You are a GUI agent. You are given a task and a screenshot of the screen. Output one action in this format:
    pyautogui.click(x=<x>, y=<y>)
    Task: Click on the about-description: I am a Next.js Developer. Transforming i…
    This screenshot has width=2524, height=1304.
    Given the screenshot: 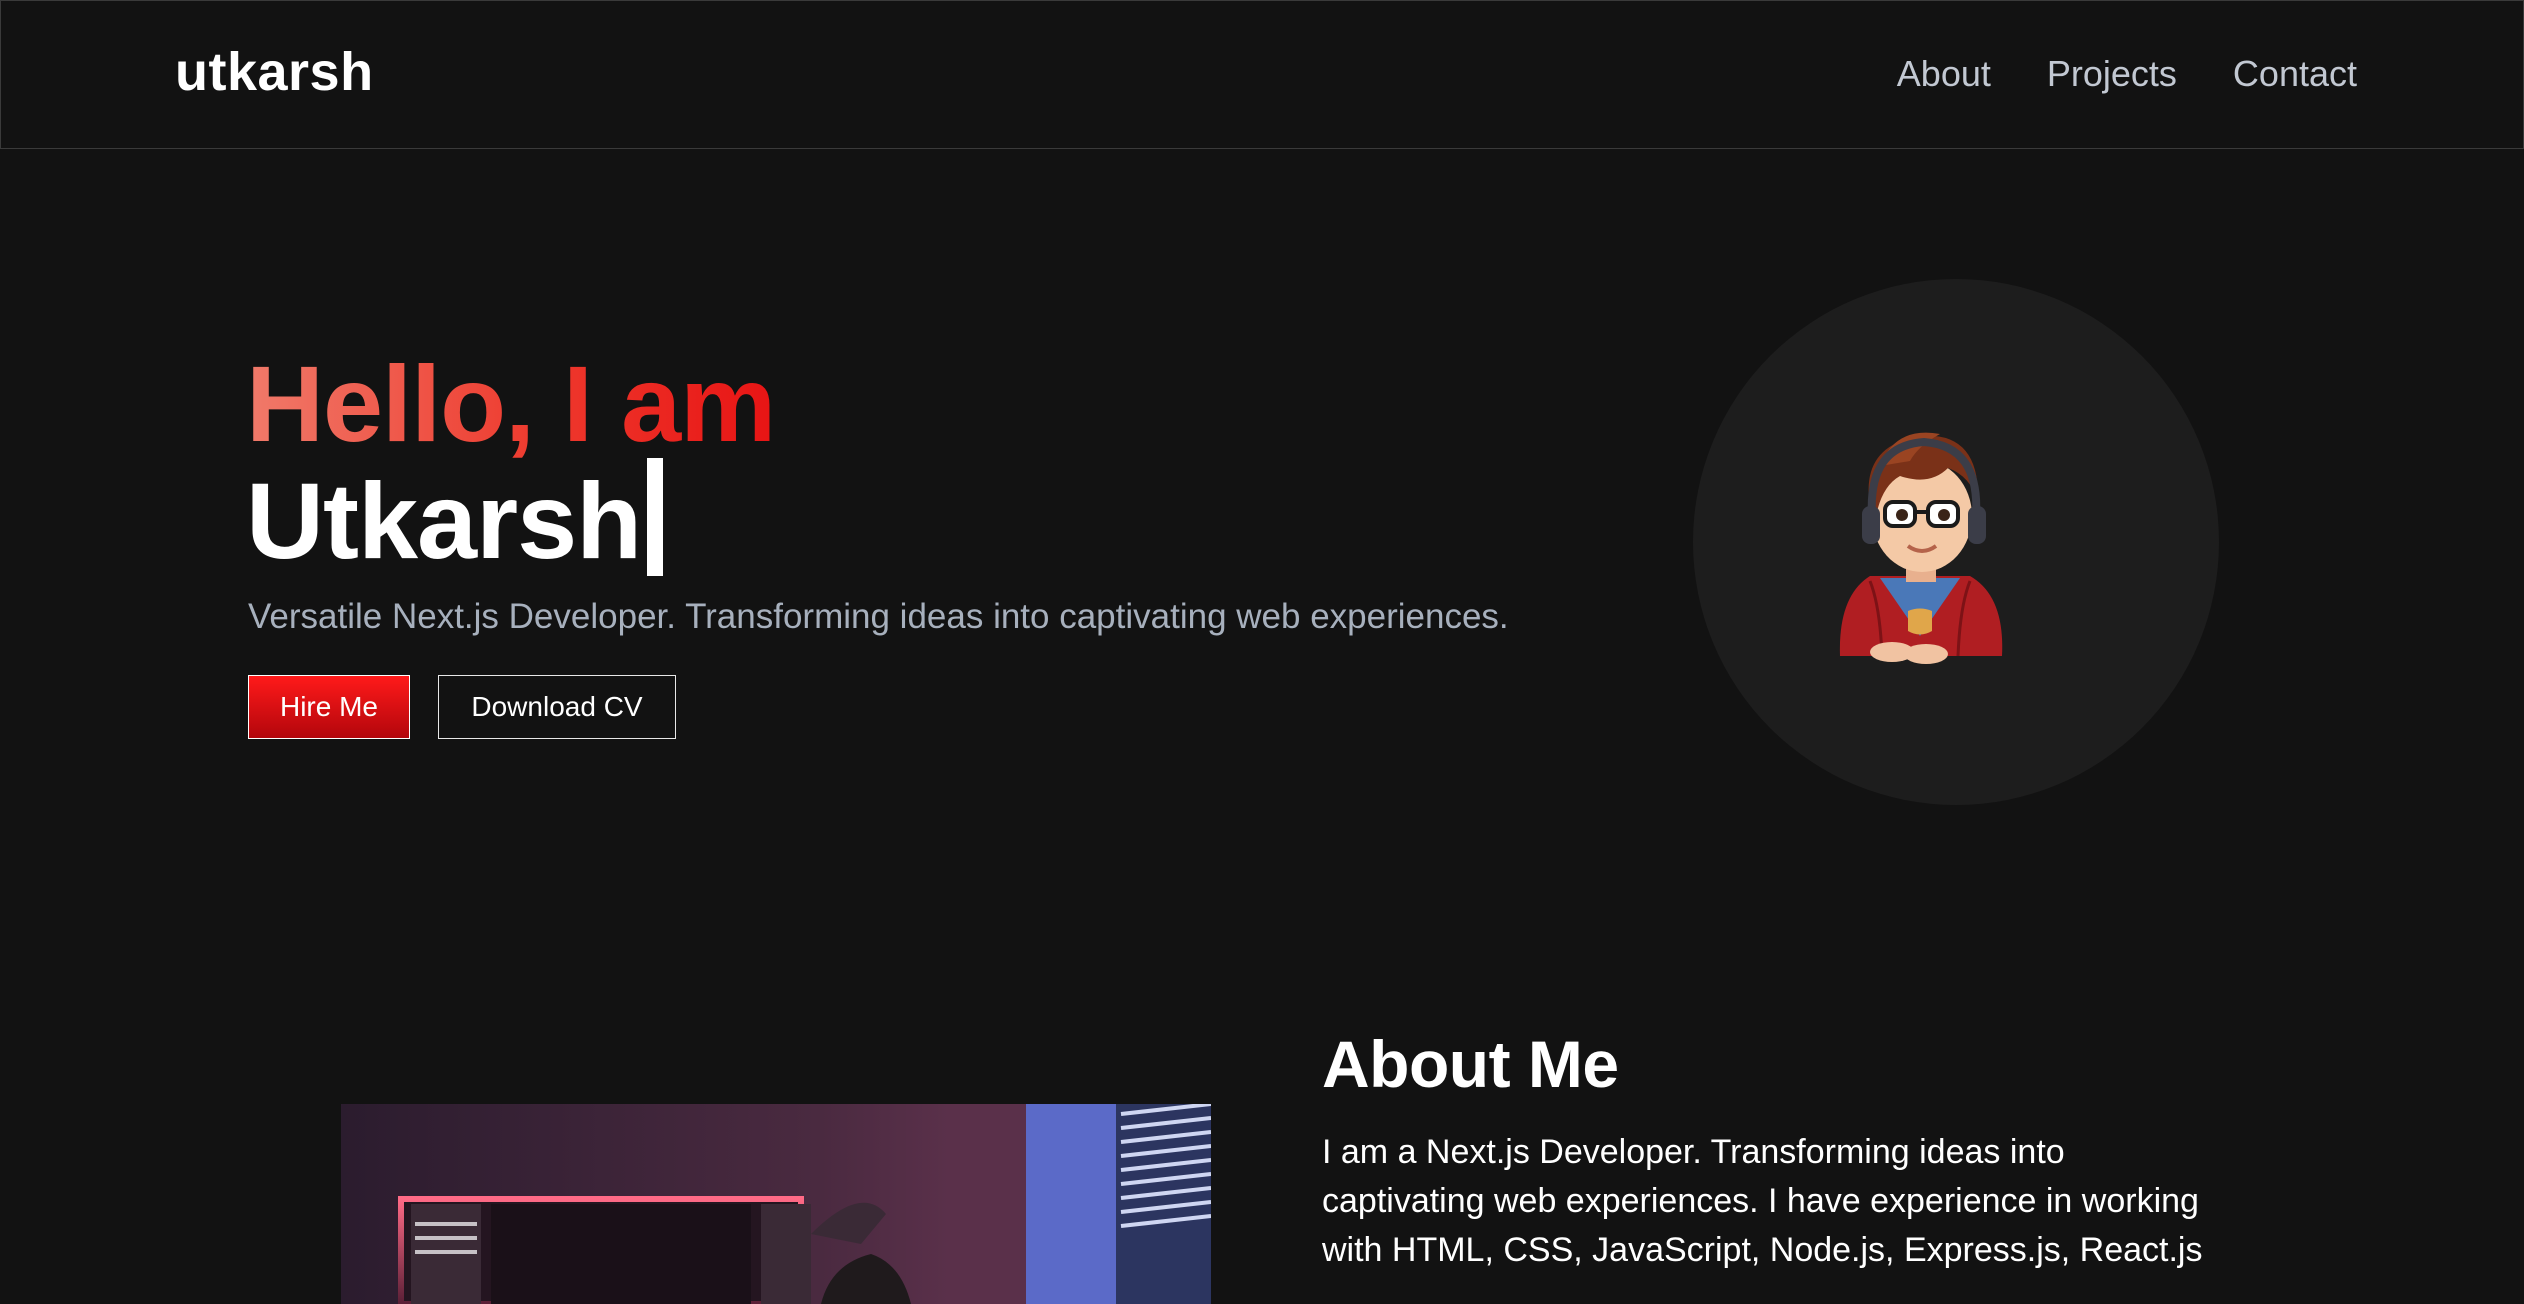 What is the action you would take?
    pyautogui.click(x=1762, y=1201)
    